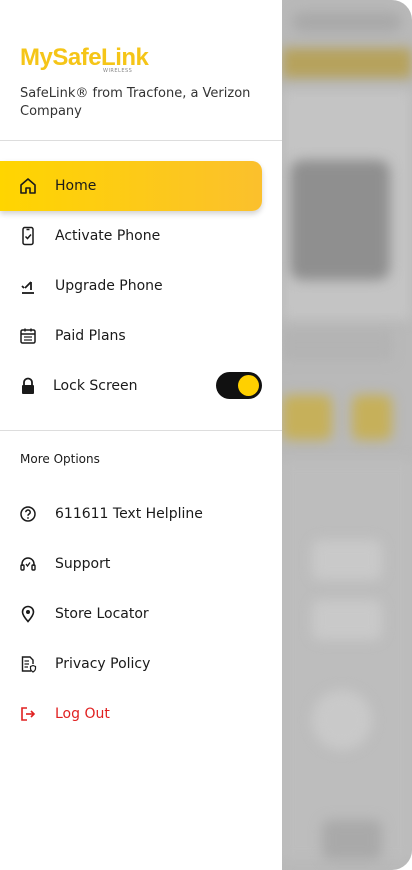 Image resolution: width=412 pixels, height=870 pixels. What do you see at coordinates (108, 236) in the screenshot?
I see `menu-item-label: Activate Phone` at bounding box center [108, 236].